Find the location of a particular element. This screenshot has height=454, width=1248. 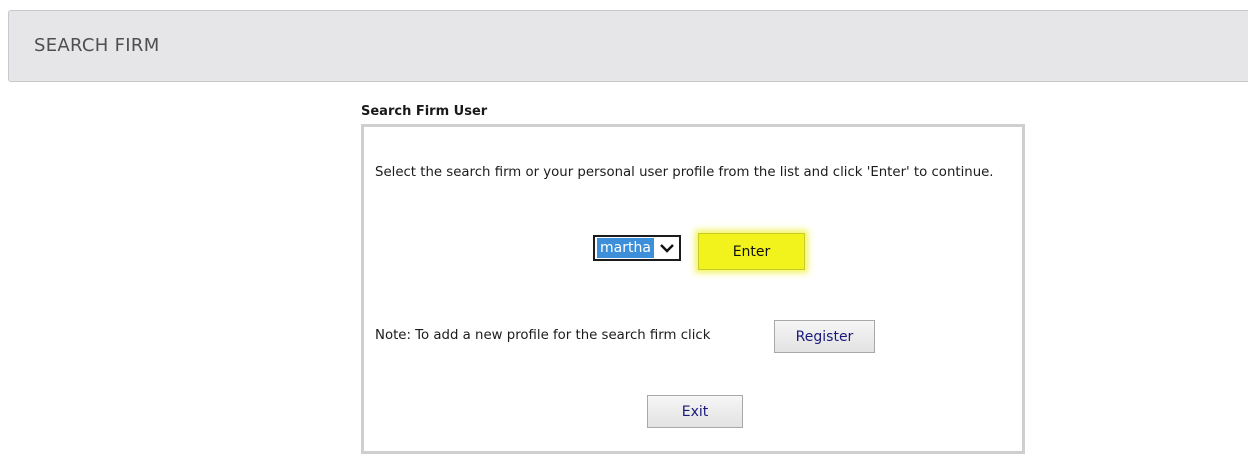

page-title: SEARCH FIRM is located at coordinates (97, 45).